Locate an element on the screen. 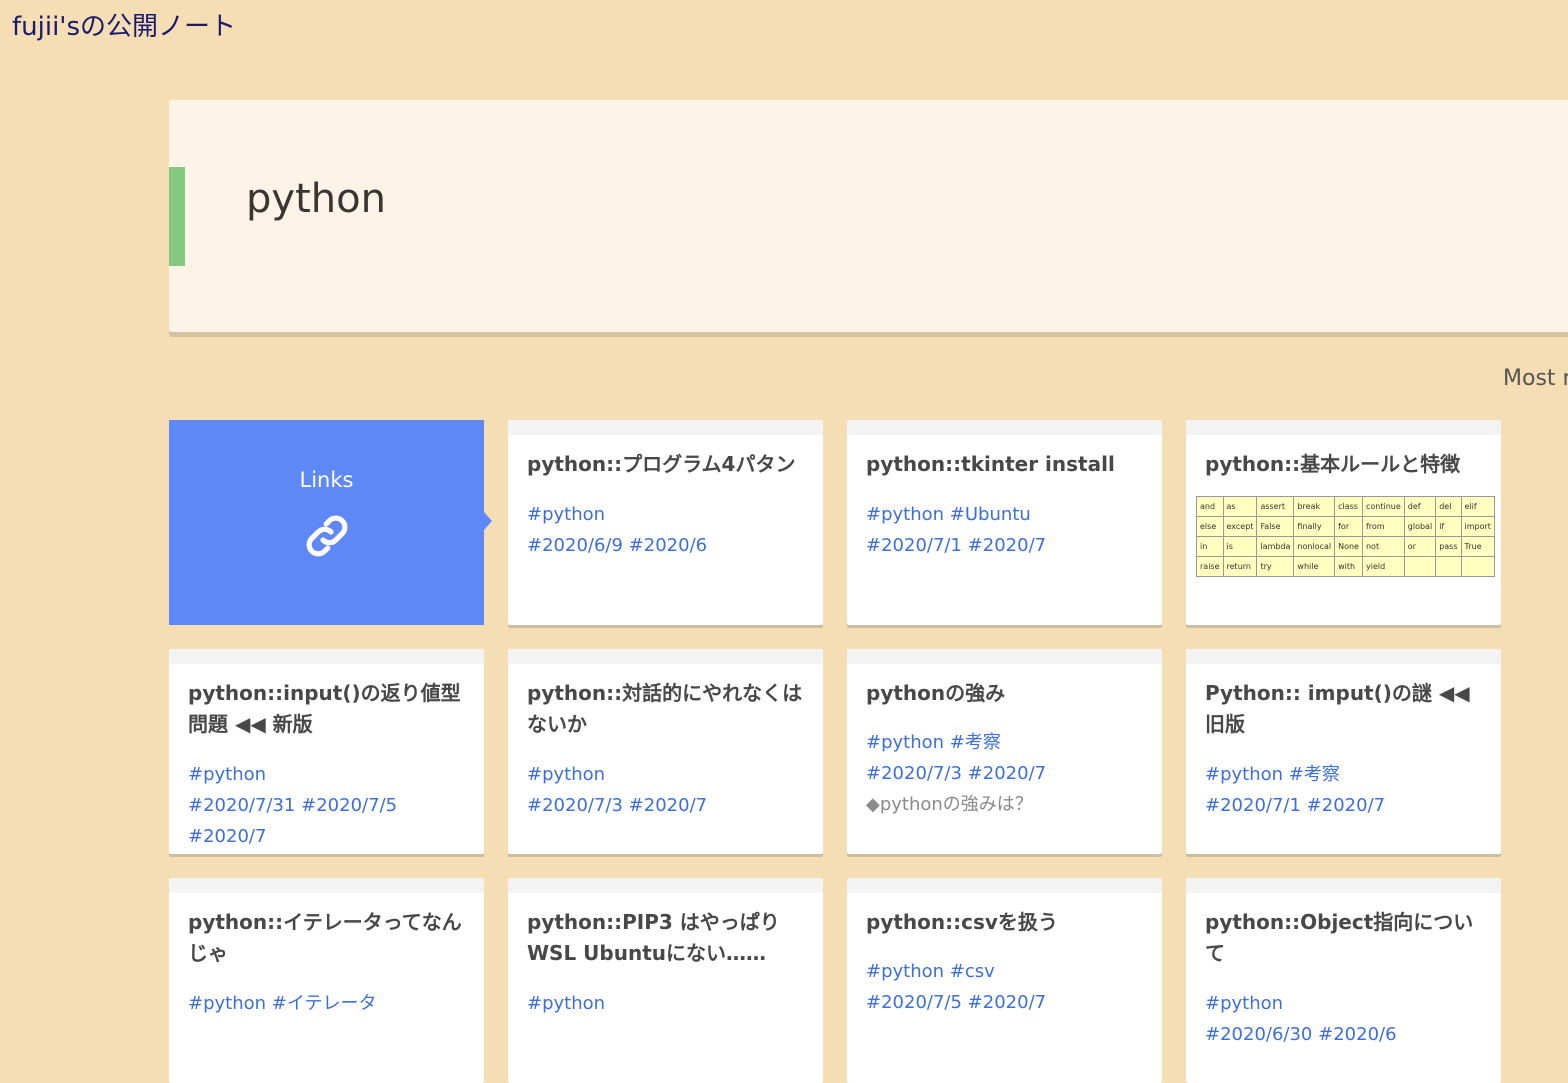 The width and height of the screenshot is (1568, 1083). keyword-cell: None is located at coordinates (1348, 546).